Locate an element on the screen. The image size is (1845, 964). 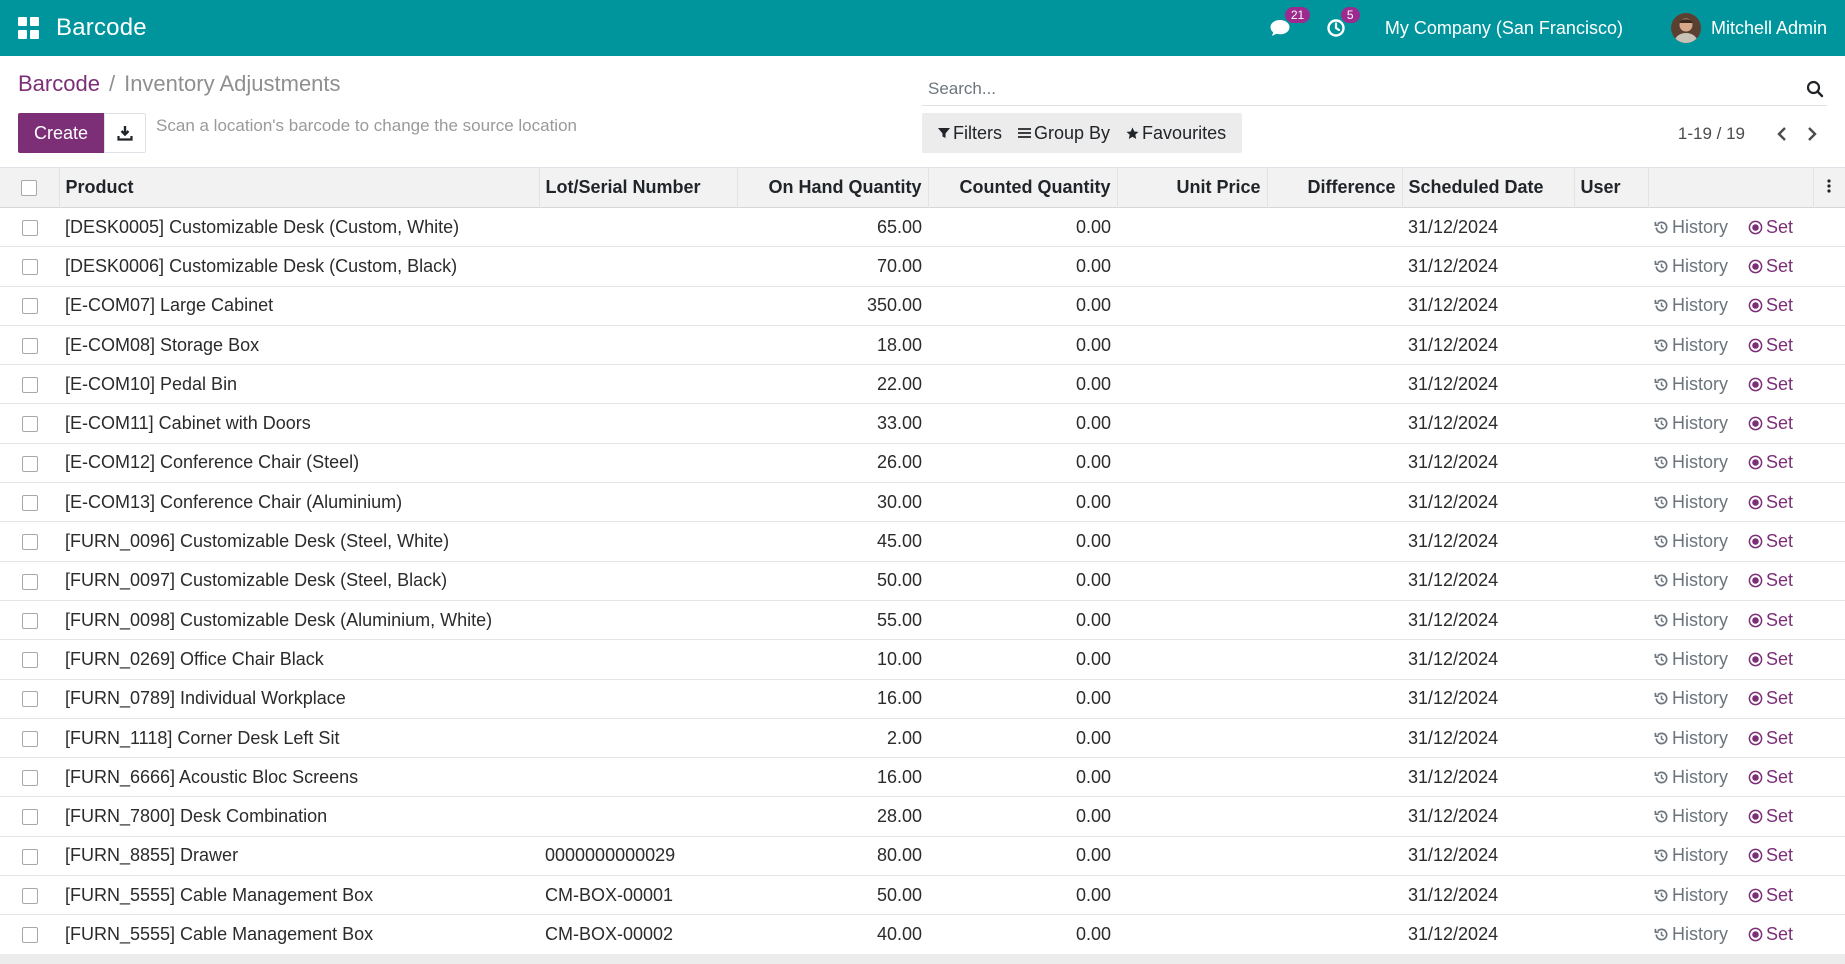
download-button is located at coordinates (125, 133).